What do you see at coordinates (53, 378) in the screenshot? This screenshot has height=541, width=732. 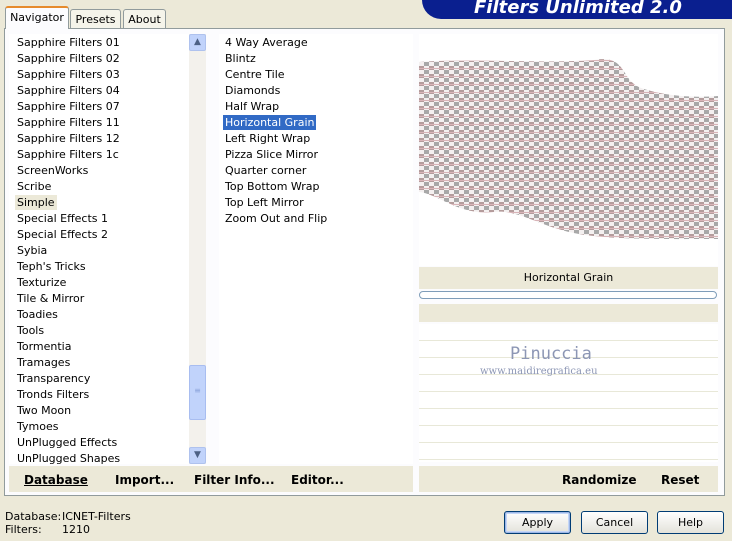 I see `category-item: Transparency` at bounding box center [53, 378].